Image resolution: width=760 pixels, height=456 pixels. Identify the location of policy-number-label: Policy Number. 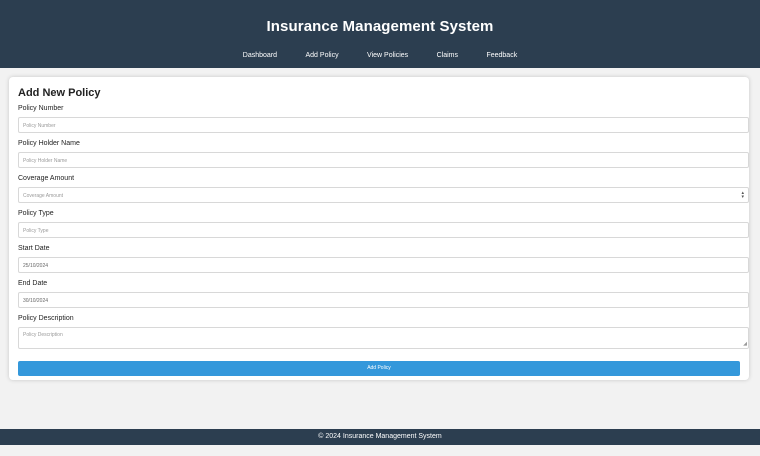
(41, 108).